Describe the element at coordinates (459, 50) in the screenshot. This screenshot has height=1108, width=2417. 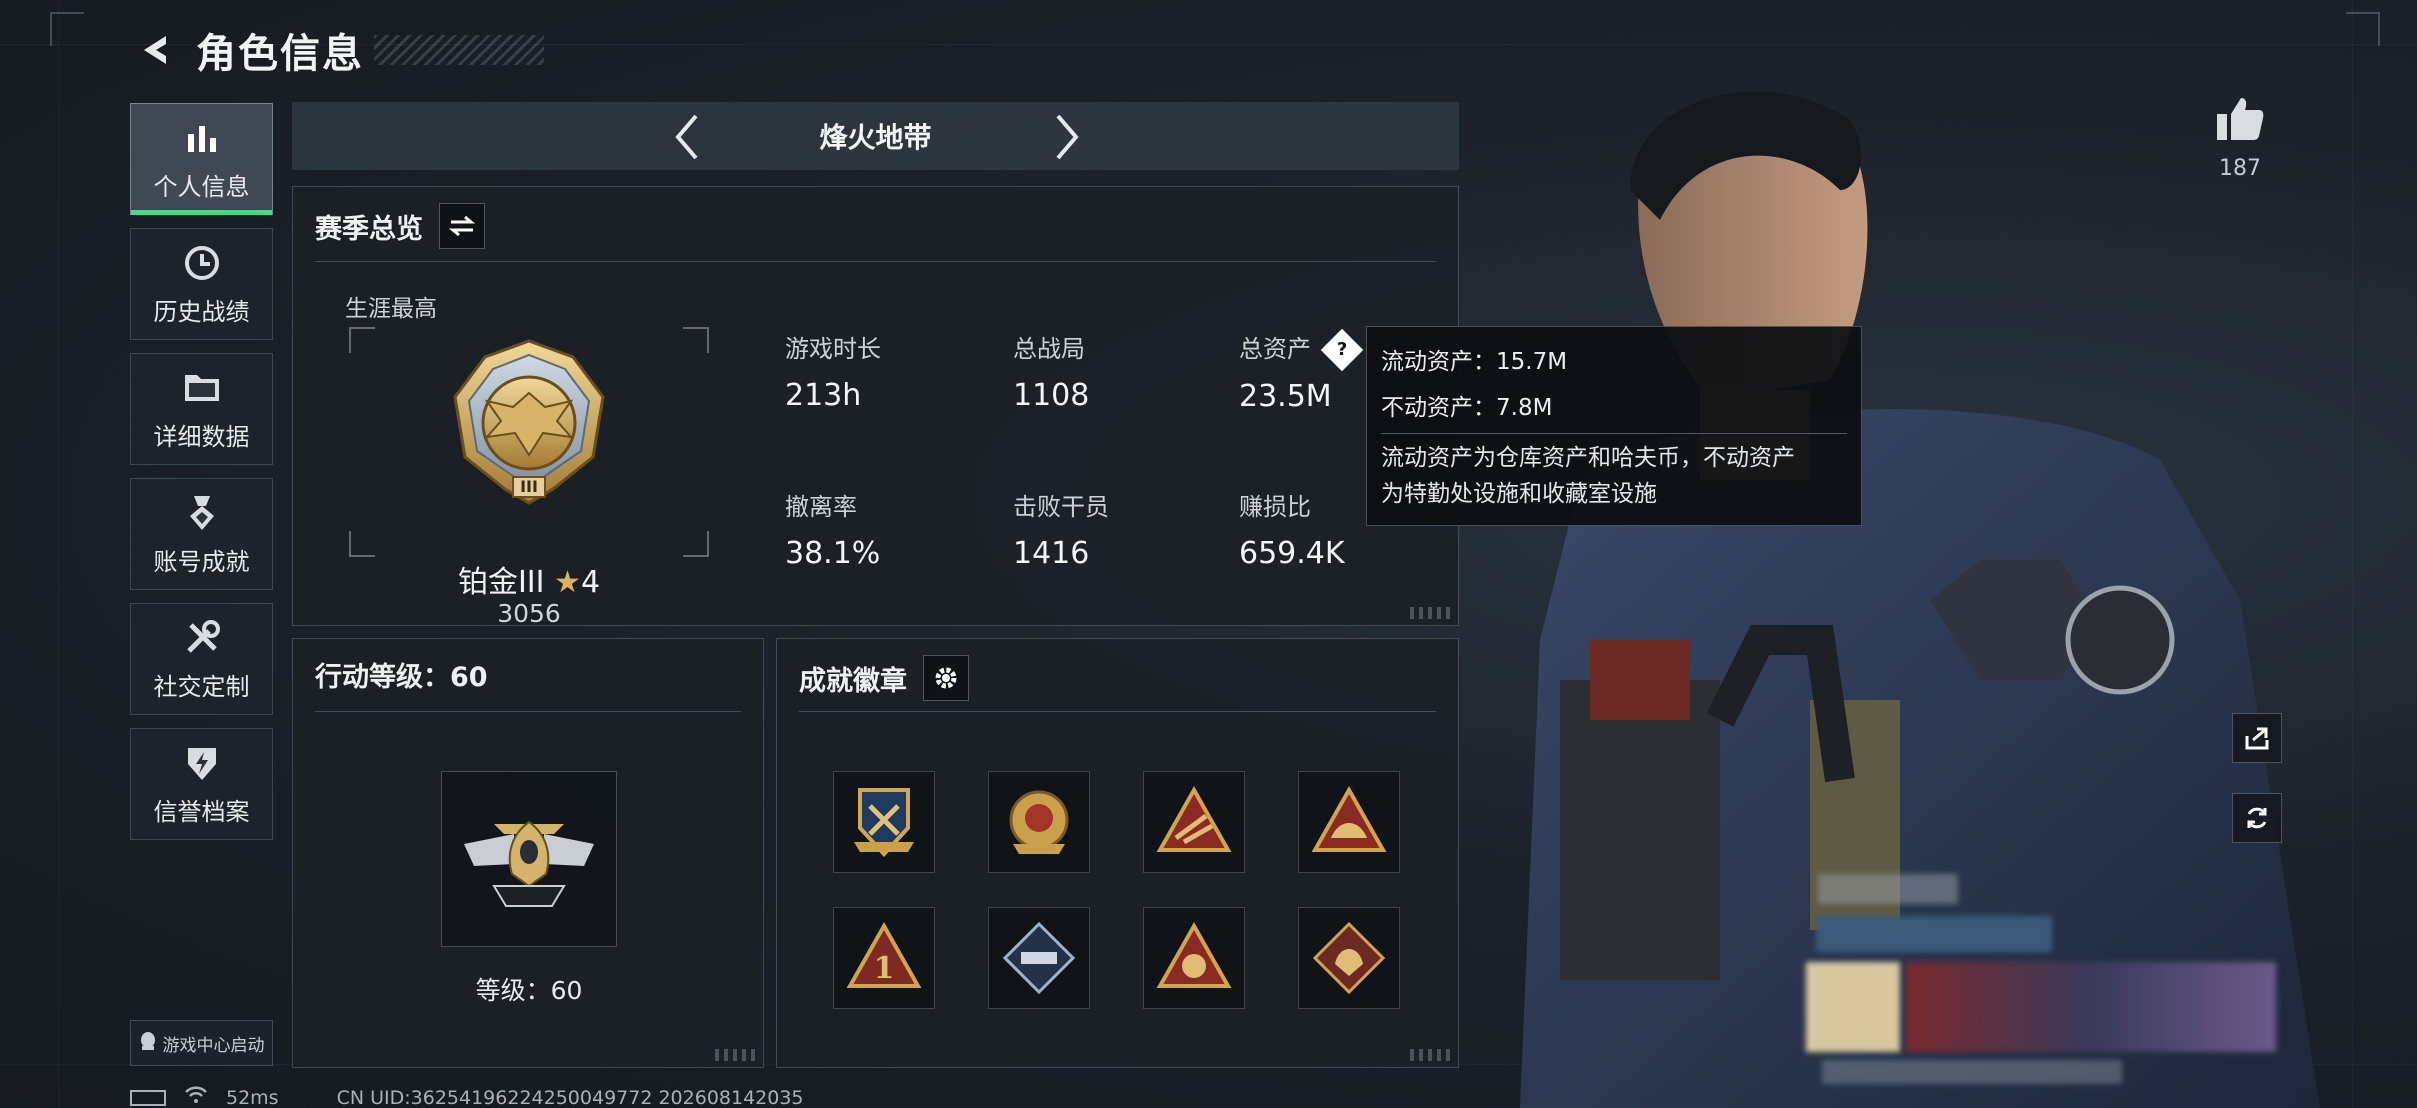
I see `title-decoration` at that location.